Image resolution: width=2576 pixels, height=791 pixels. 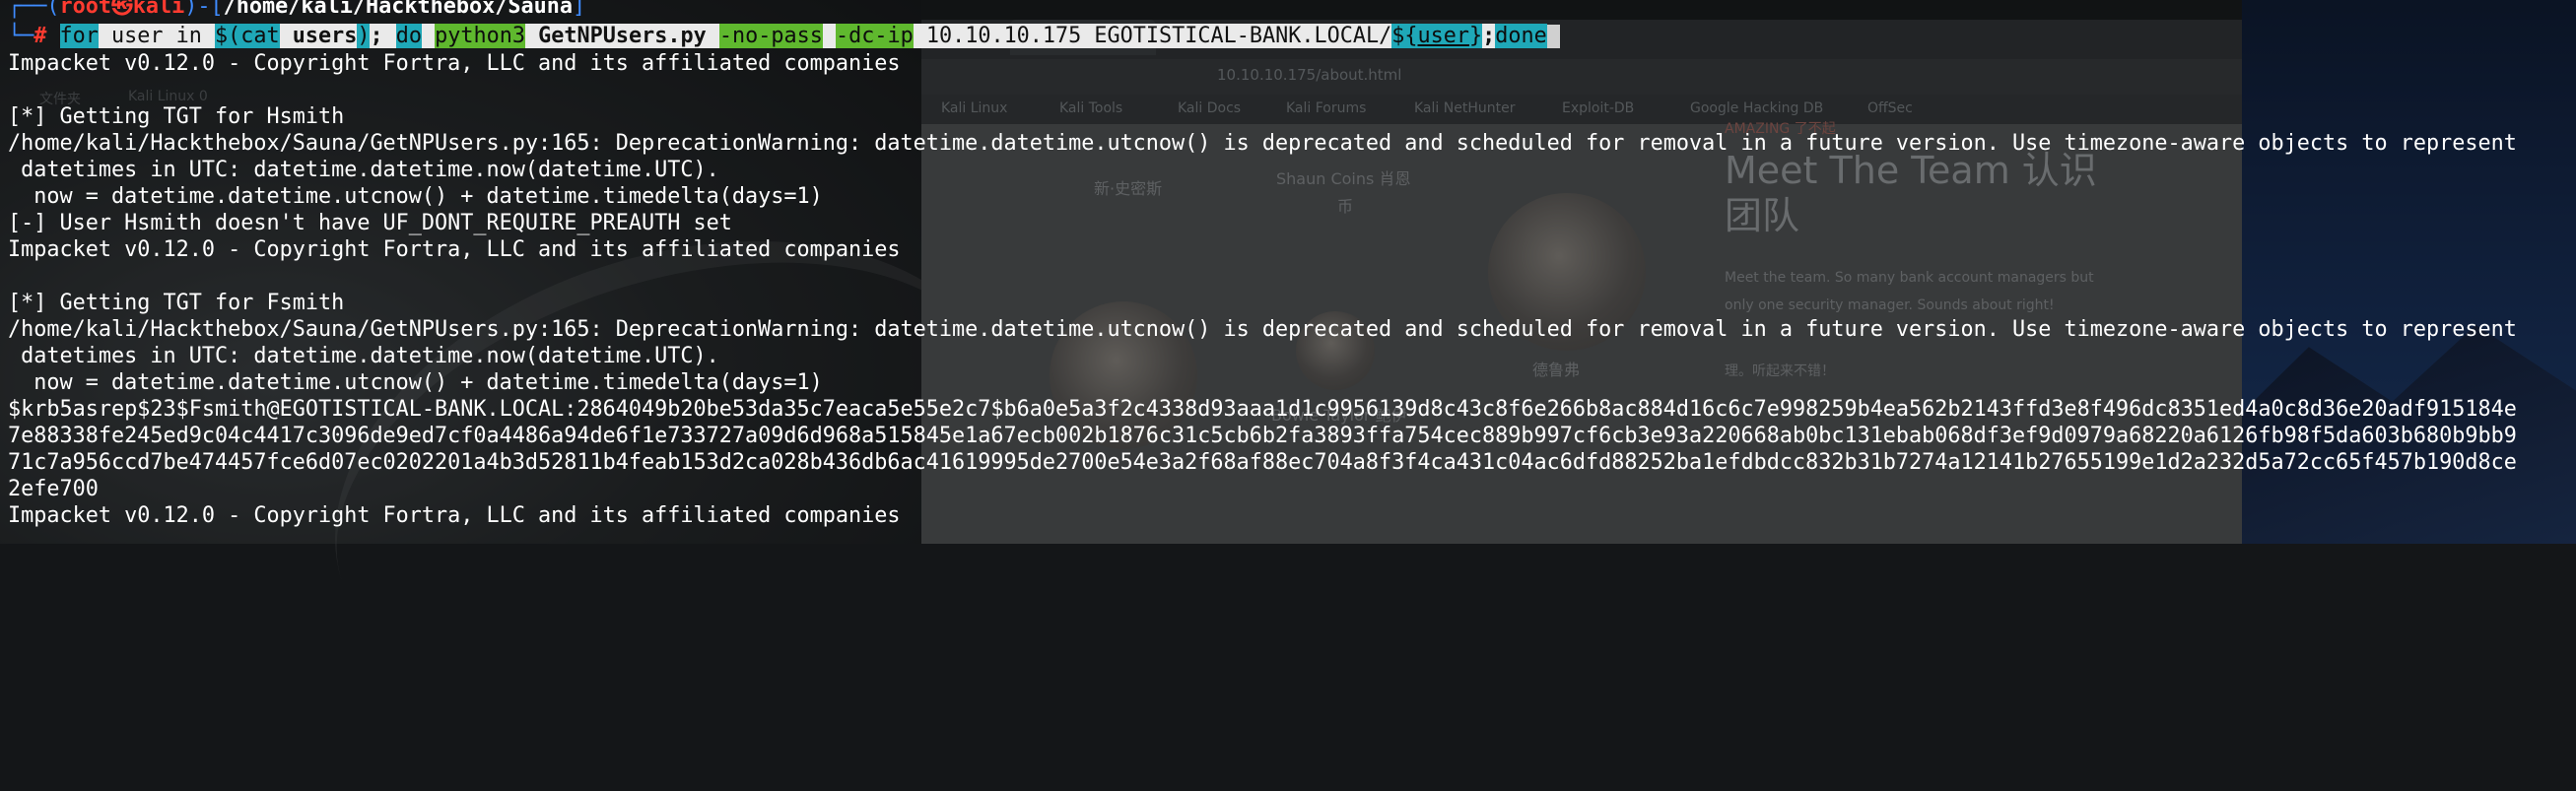 What do you see at coordinates (34, 9) in the screenshot?
I see `prompt-box-open: ┌──(` at bounding box center [34, 9].